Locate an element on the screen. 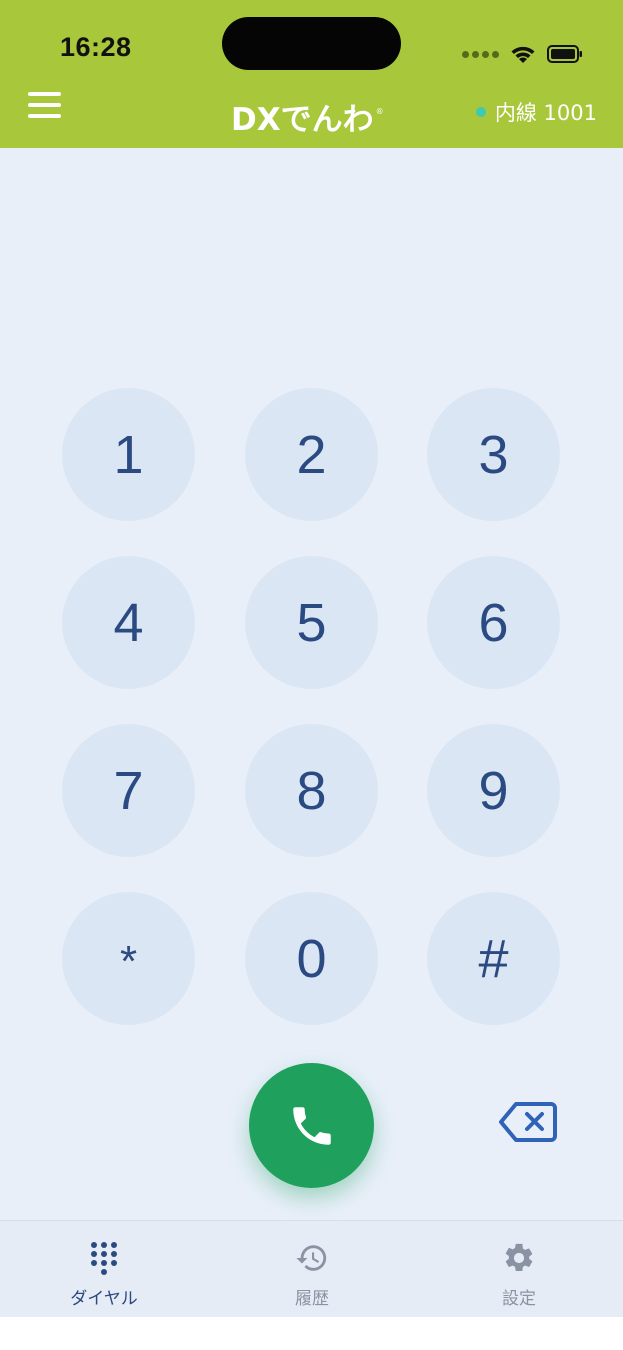  key-7: 7 is located at coordinates (128, 790).